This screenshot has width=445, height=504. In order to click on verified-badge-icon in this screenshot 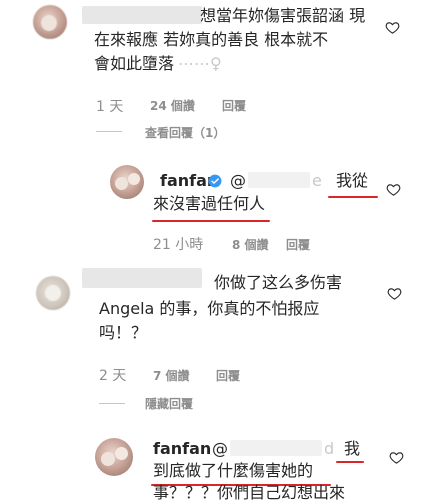, I will do `click(215, 181)`.